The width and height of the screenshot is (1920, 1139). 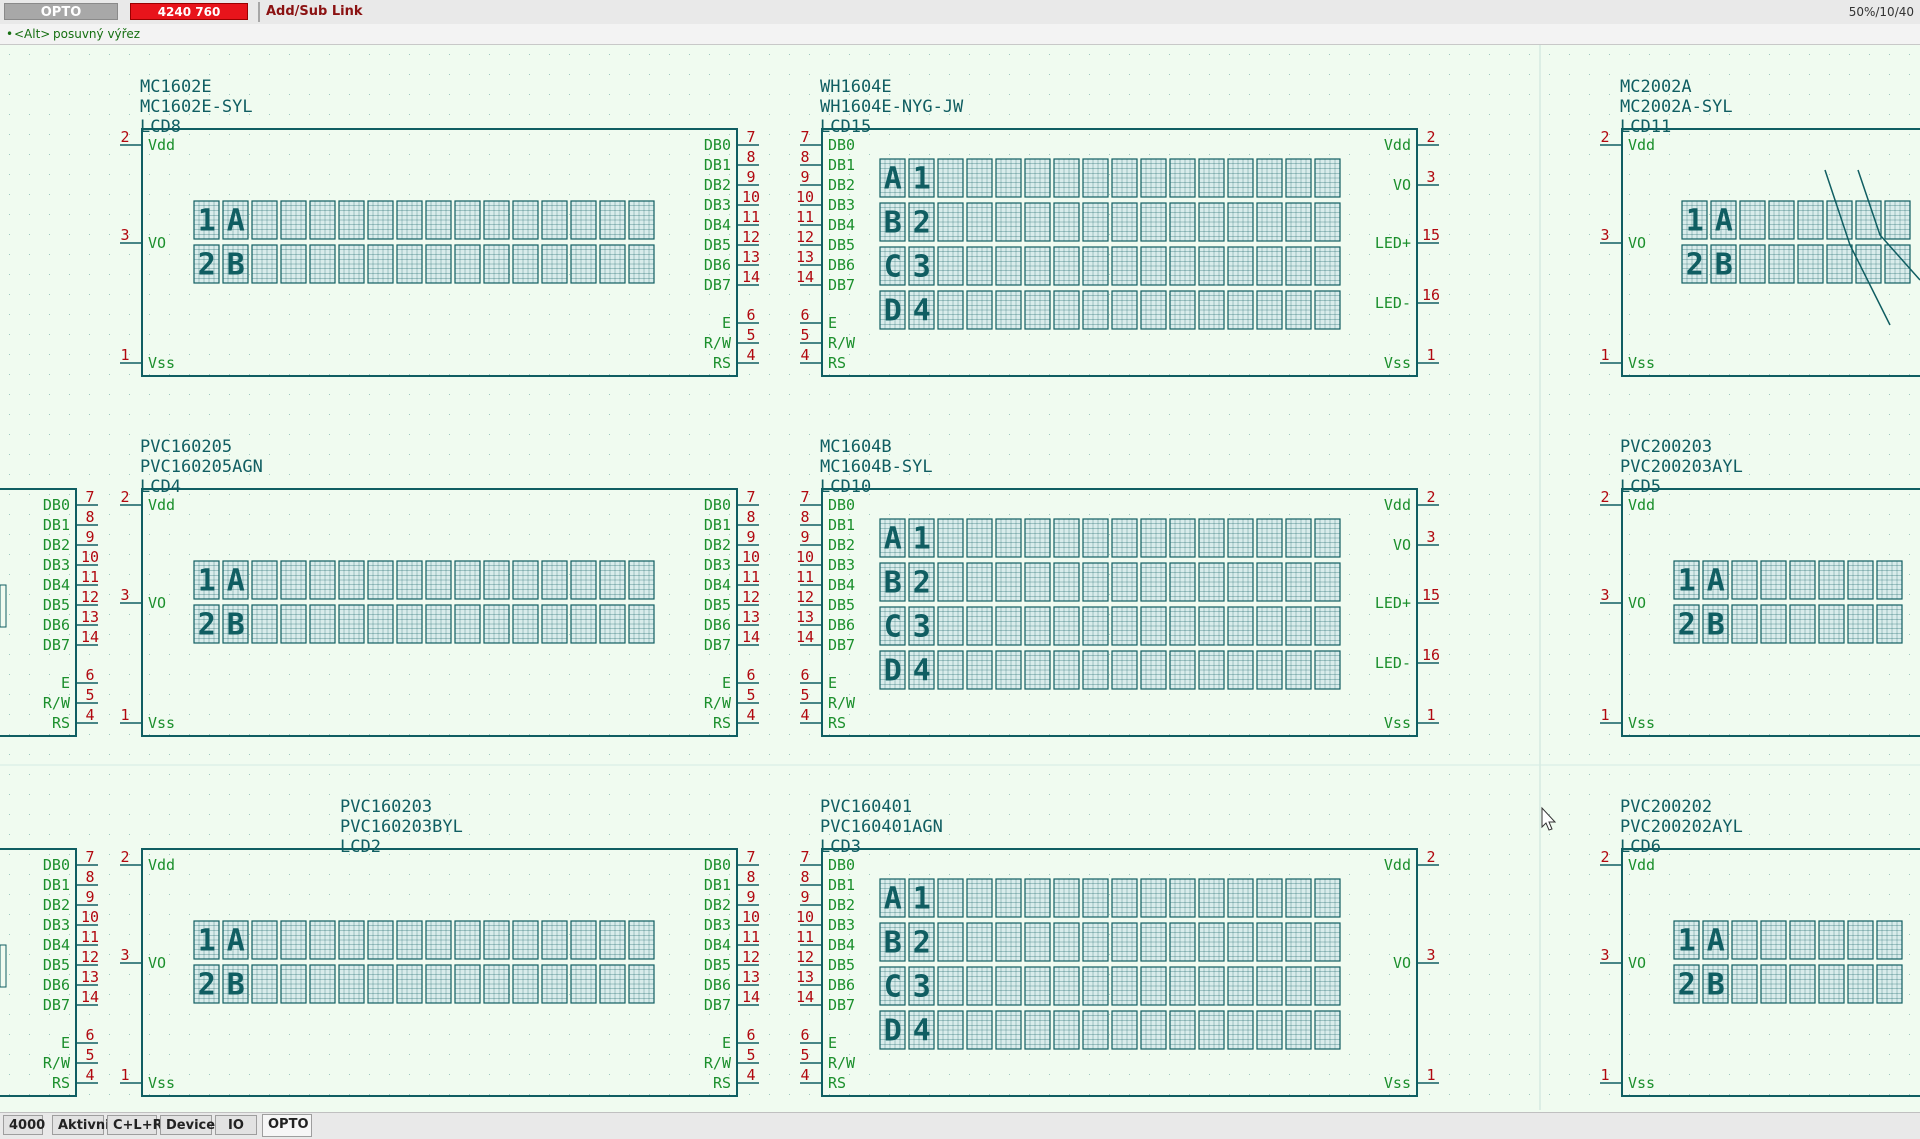 What do you see at coordinates (1666, 807) in the screenshot?
I see `component-name: PVC200202` at bounding box center [1666, 807].